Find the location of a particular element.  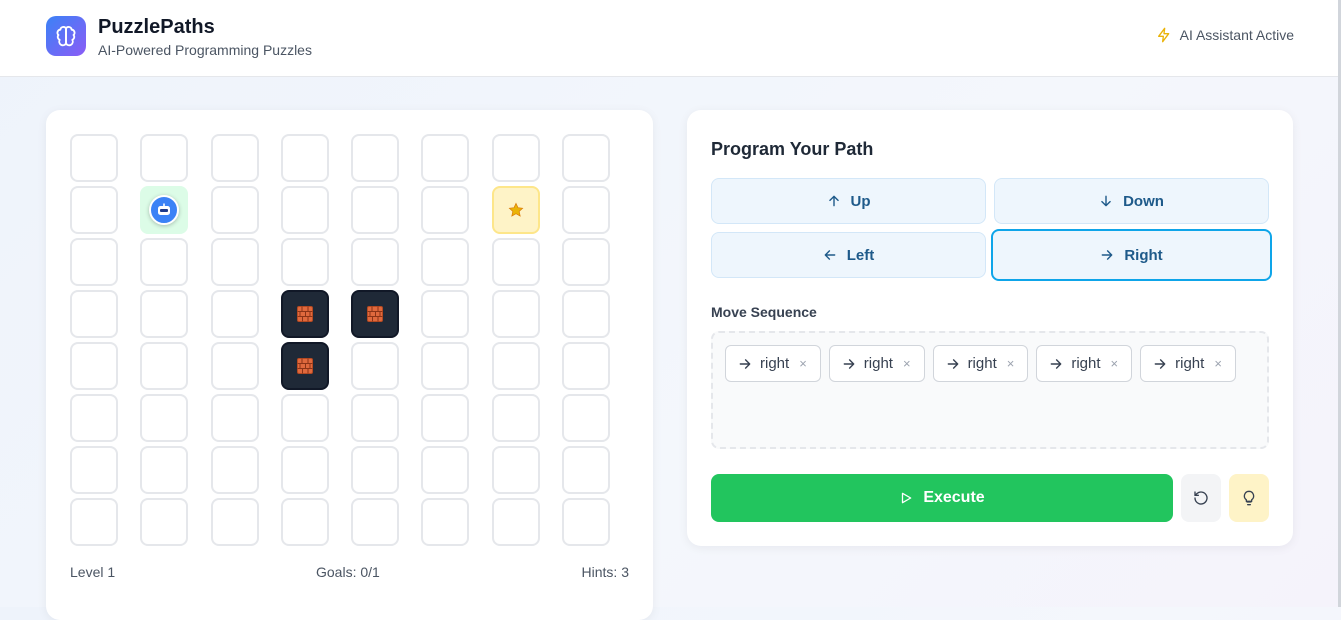

down-button: Down is located at coordinates (1131, 201).